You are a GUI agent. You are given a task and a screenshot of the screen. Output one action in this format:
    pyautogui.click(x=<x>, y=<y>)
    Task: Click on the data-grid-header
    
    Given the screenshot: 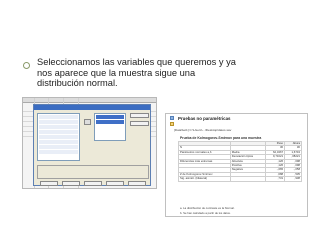 What is the action you would take?
    pyautogui.click(x=89, y=100)
    